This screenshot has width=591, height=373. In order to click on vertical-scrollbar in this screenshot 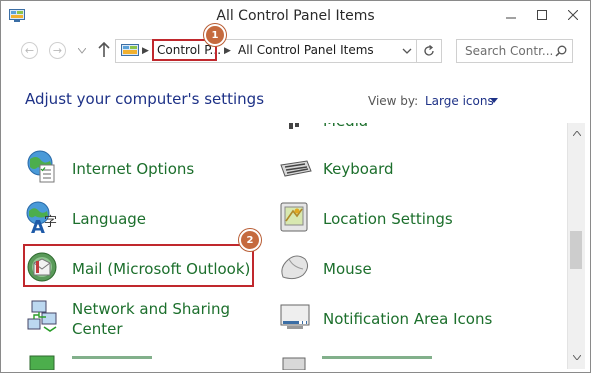, I will do `click(576, 246)`.